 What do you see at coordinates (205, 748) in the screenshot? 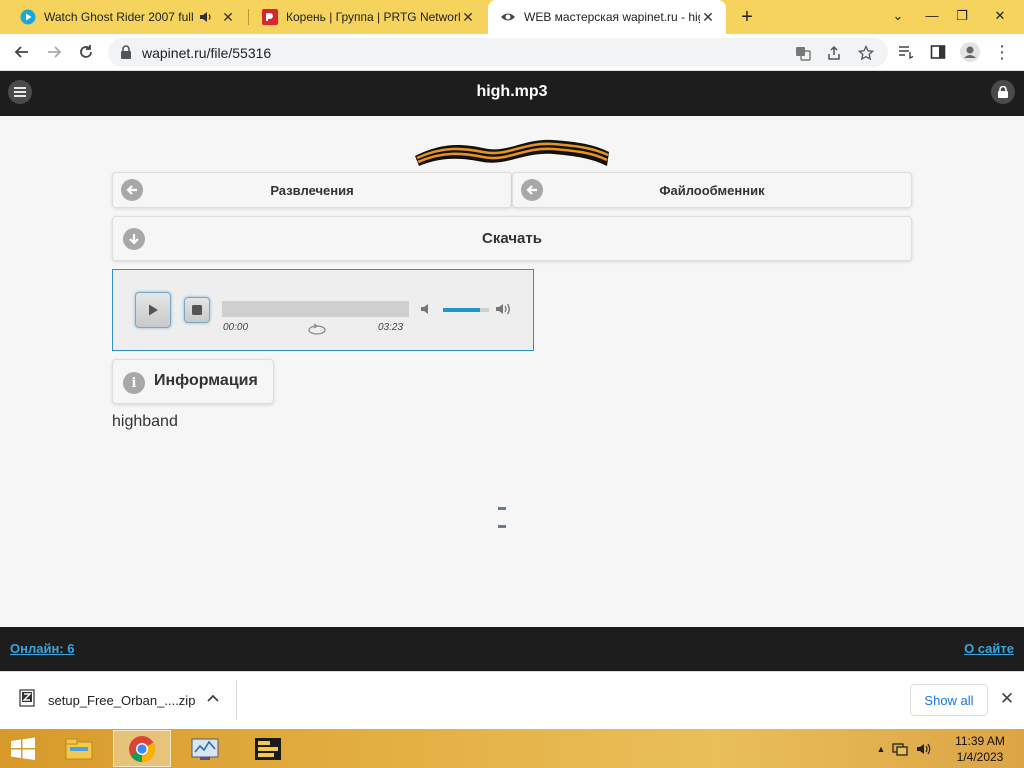
I see `performance-monitor-icon` at bounding box center [205, 748].